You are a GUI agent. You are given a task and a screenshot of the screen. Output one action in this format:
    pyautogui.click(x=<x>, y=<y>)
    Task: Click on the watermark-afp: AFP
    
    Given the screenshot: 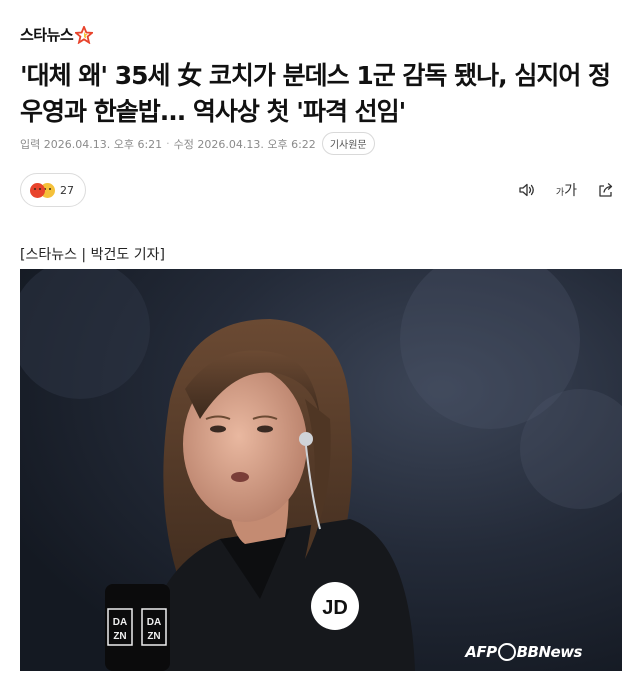 What is the action you would take?
    pyautogui.click(x=481, y=652)
    